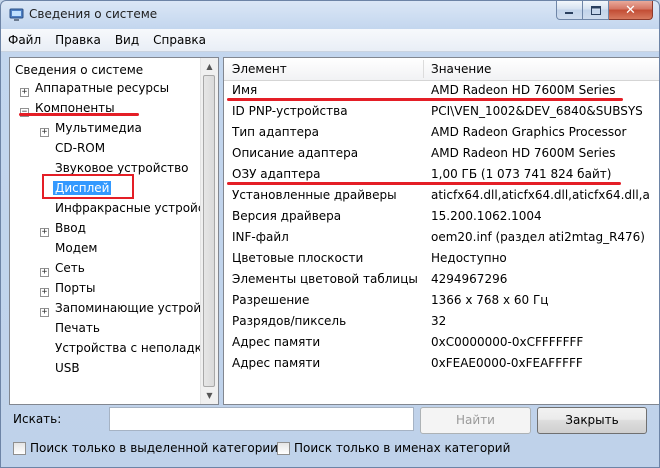 Image resolution: width=660 pixels, height=468 pixels. I want to click on column-header-value: Значение, so click(461, 69).